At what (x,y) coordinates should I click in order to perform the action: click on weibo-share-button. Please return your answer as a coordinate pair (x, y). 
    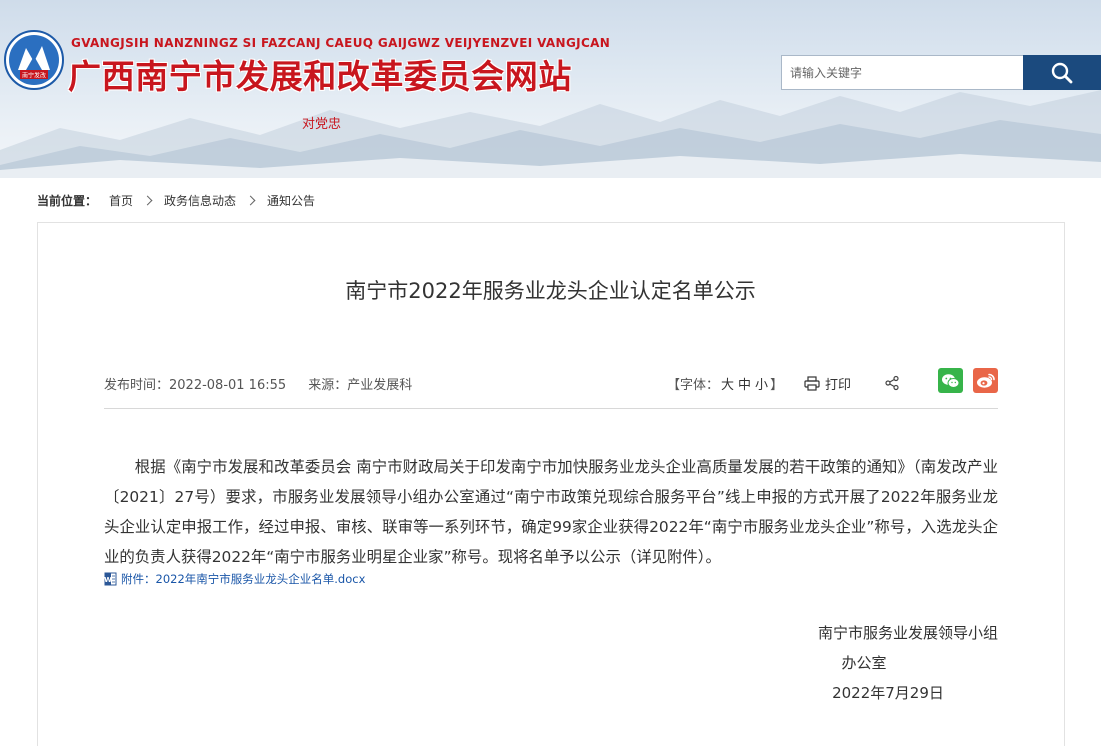
    Looking at the image, I should click on (985, 380).